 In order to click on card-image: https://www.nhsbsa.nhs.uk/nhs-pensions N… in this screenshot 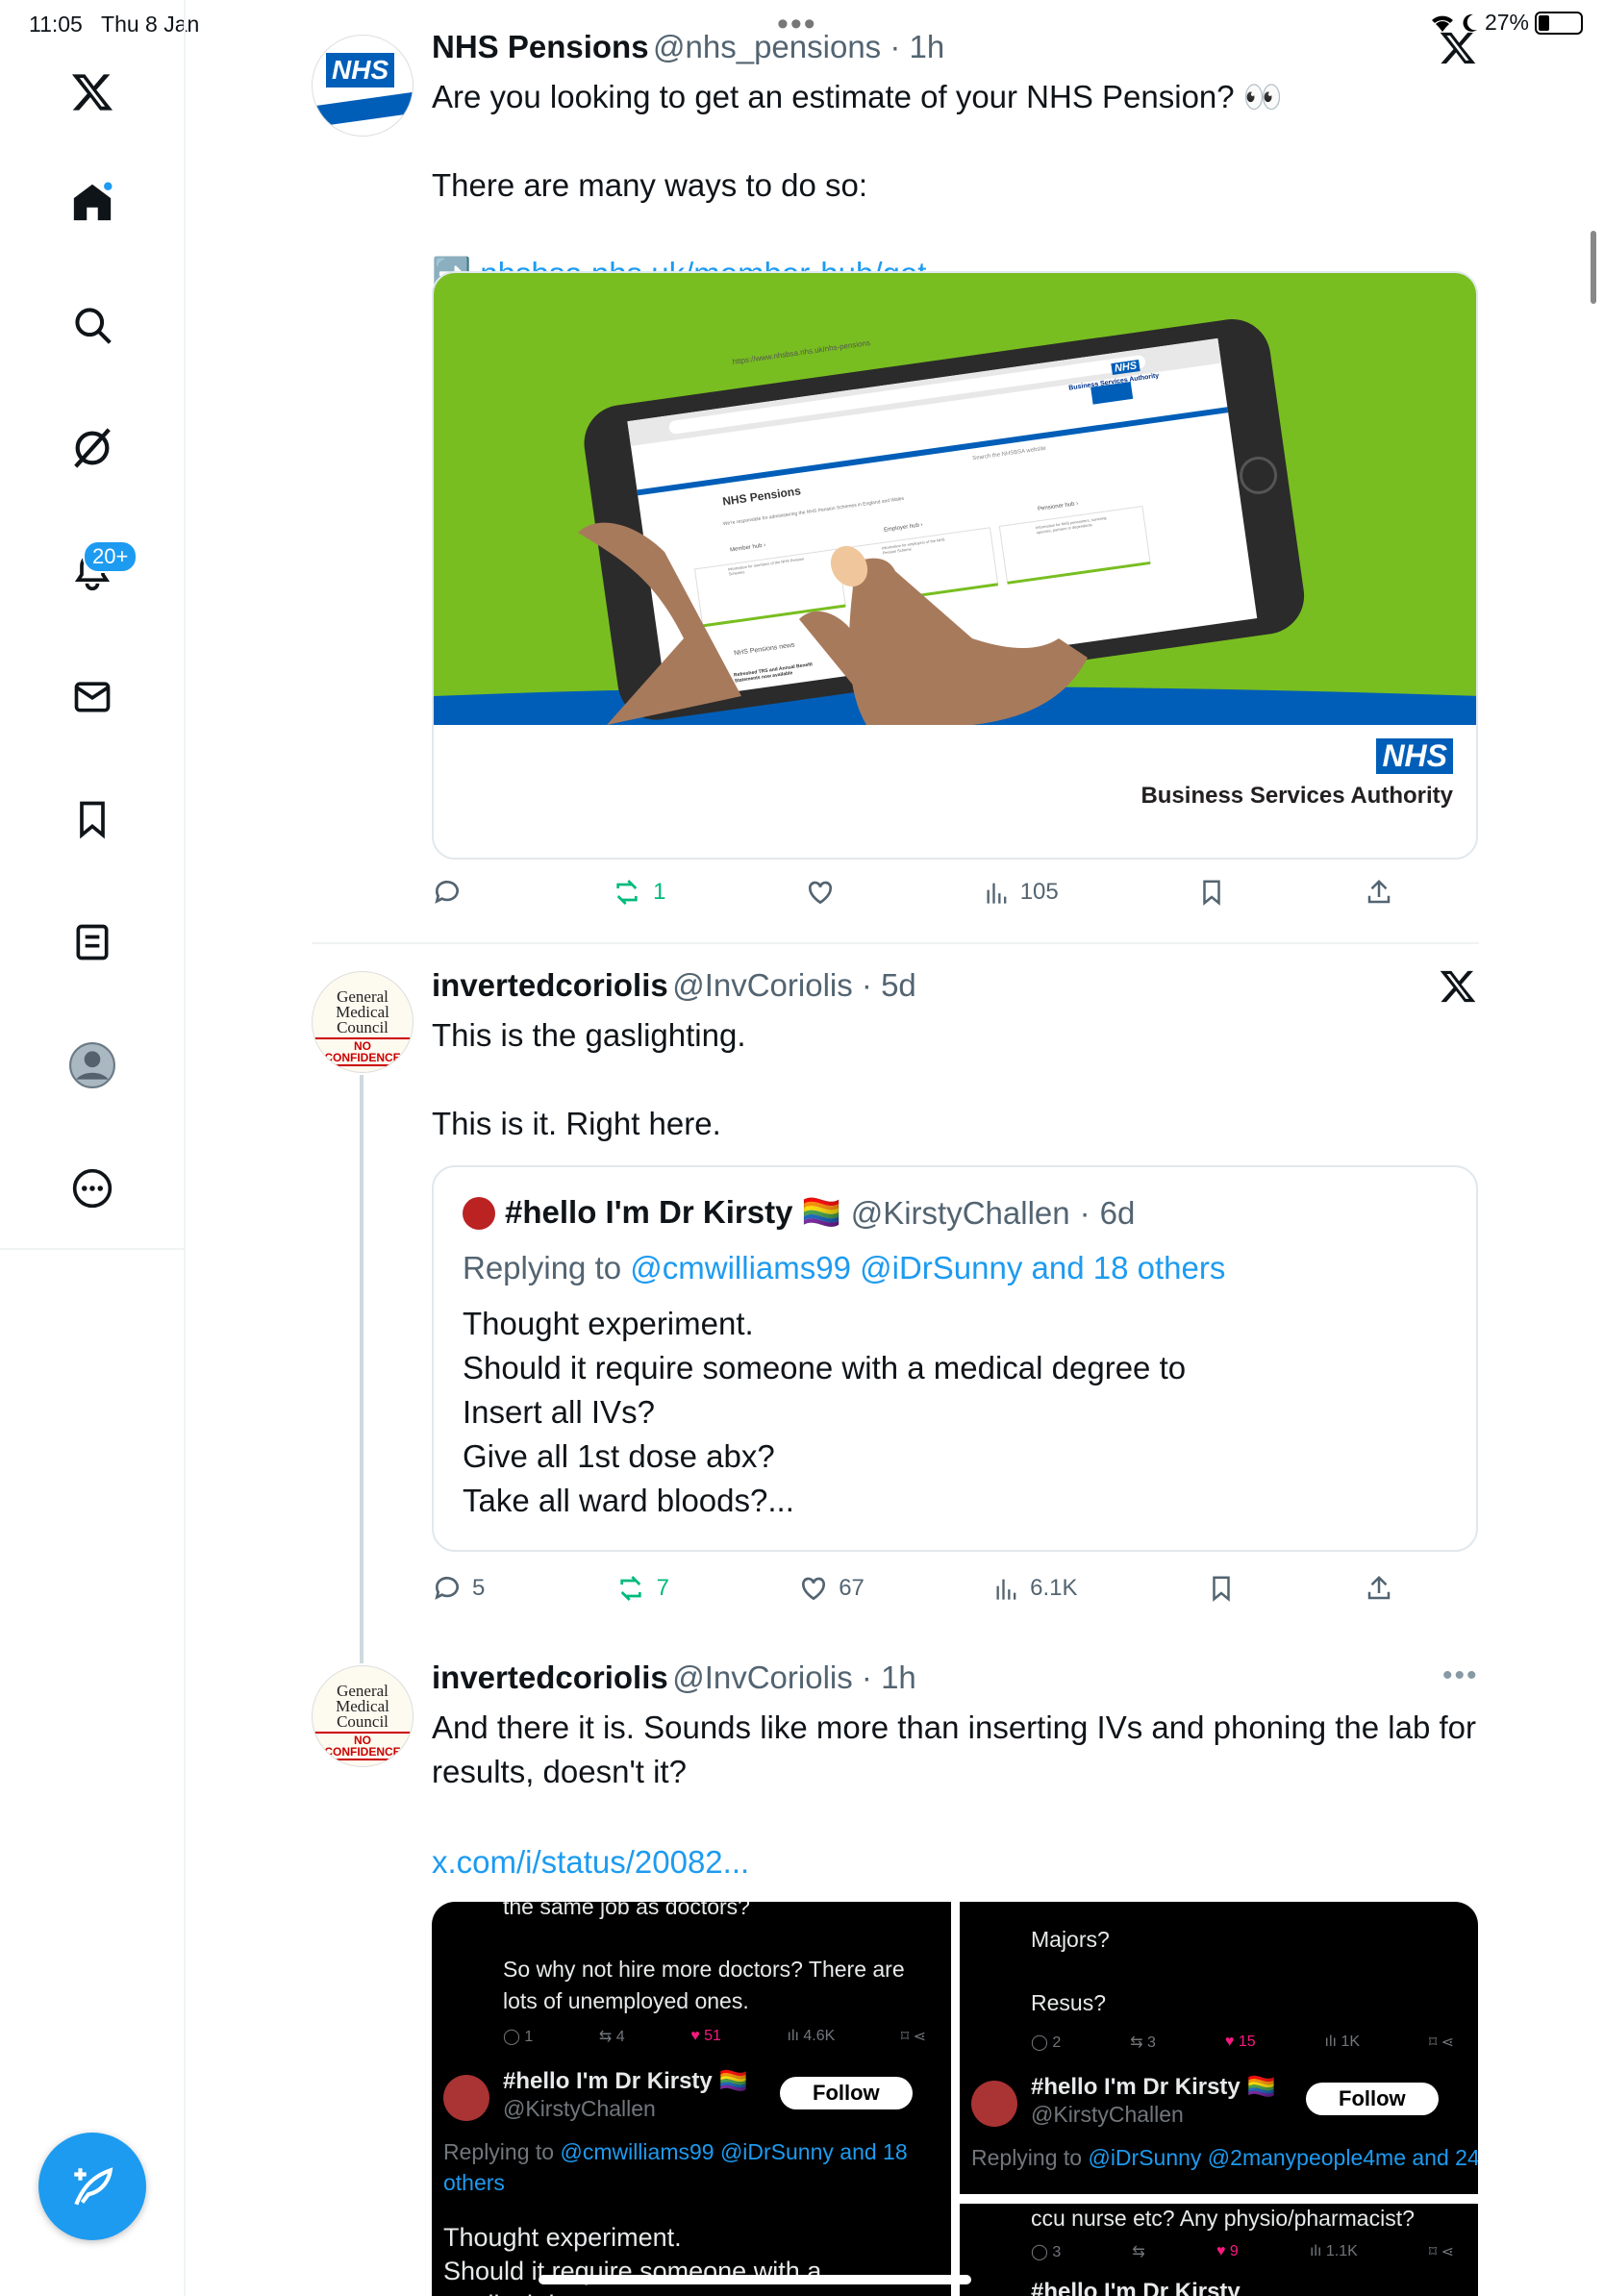, I will do `click(955, 504)`.